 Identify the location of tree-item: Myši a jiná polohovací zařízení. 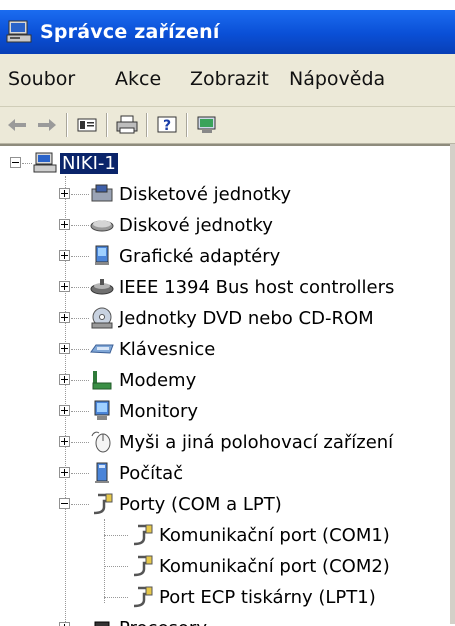
(197, 442).